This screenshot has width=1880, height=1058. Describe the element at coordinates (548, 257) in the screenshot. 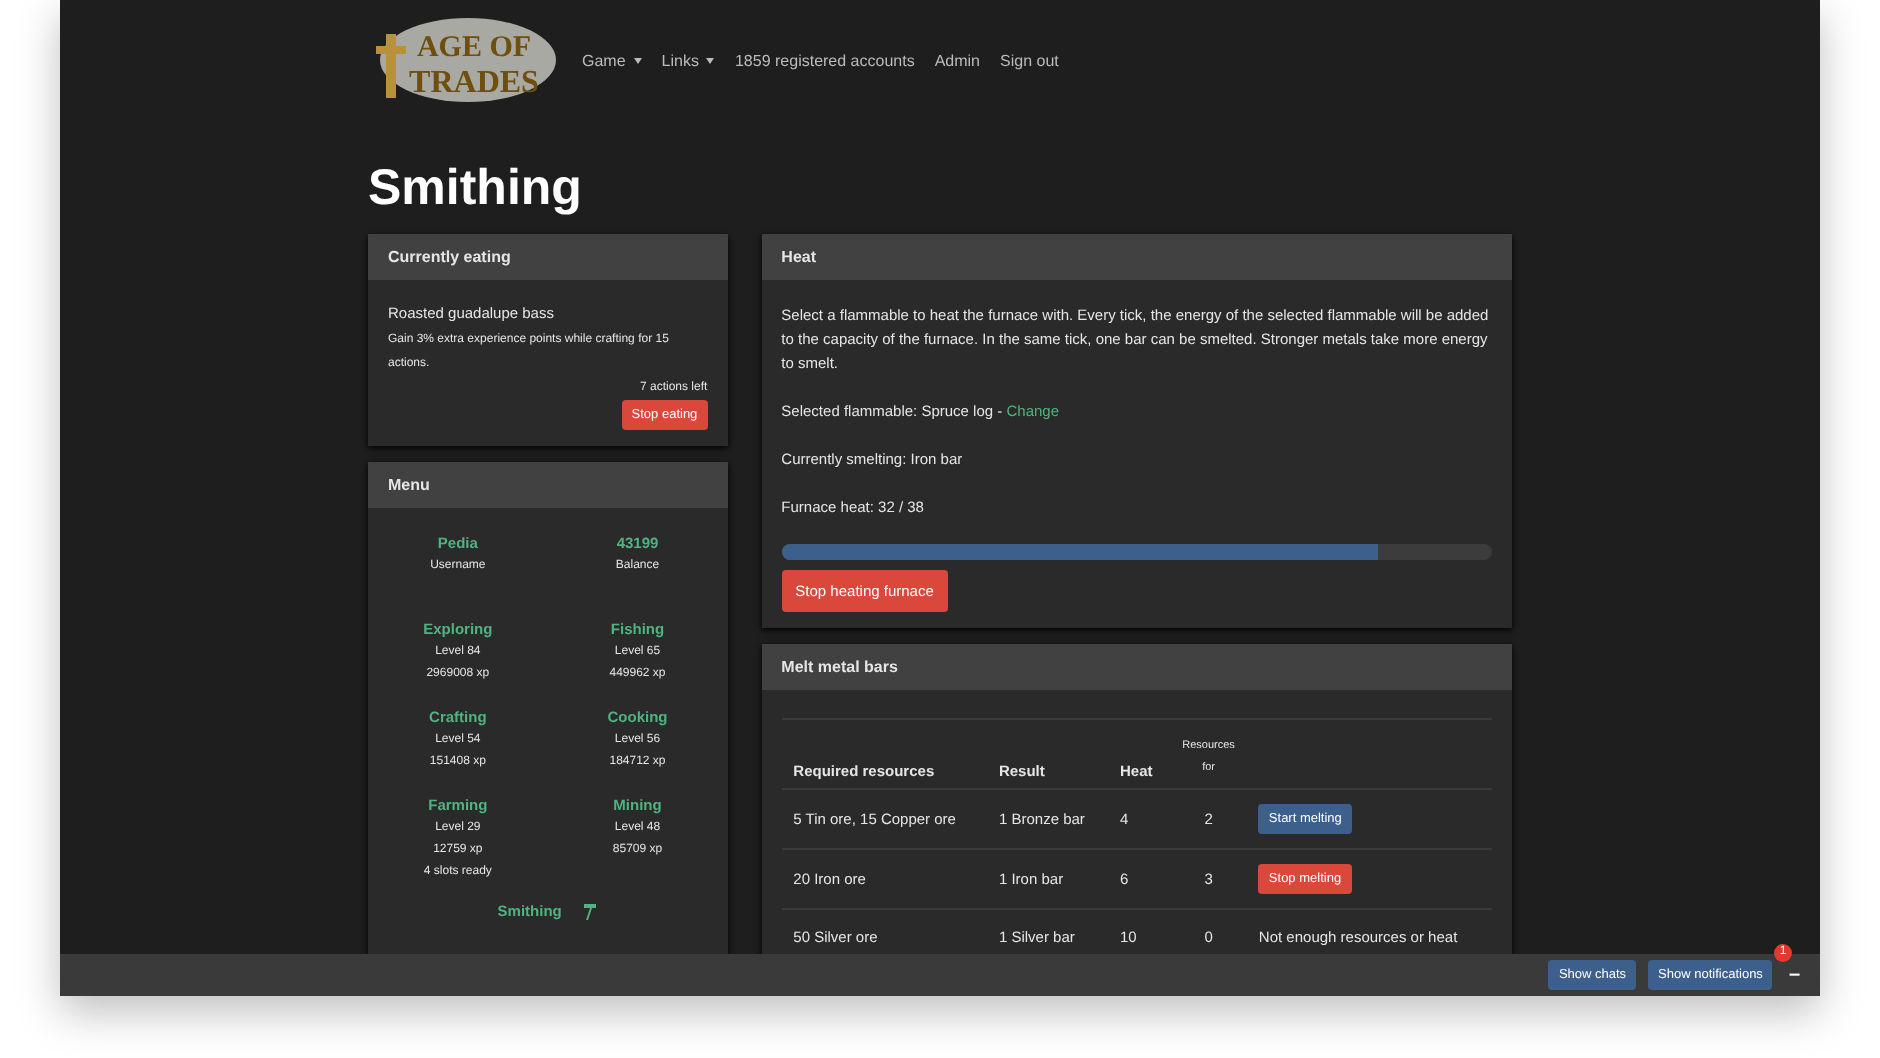

I see `panel-header: Currently eating` at that location.